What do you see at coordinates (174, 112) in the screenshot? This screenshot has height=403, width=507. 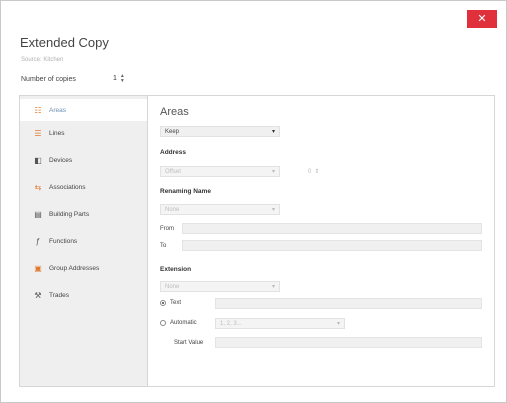 I see `section-title: Areas` at bounding box center [174, 112].